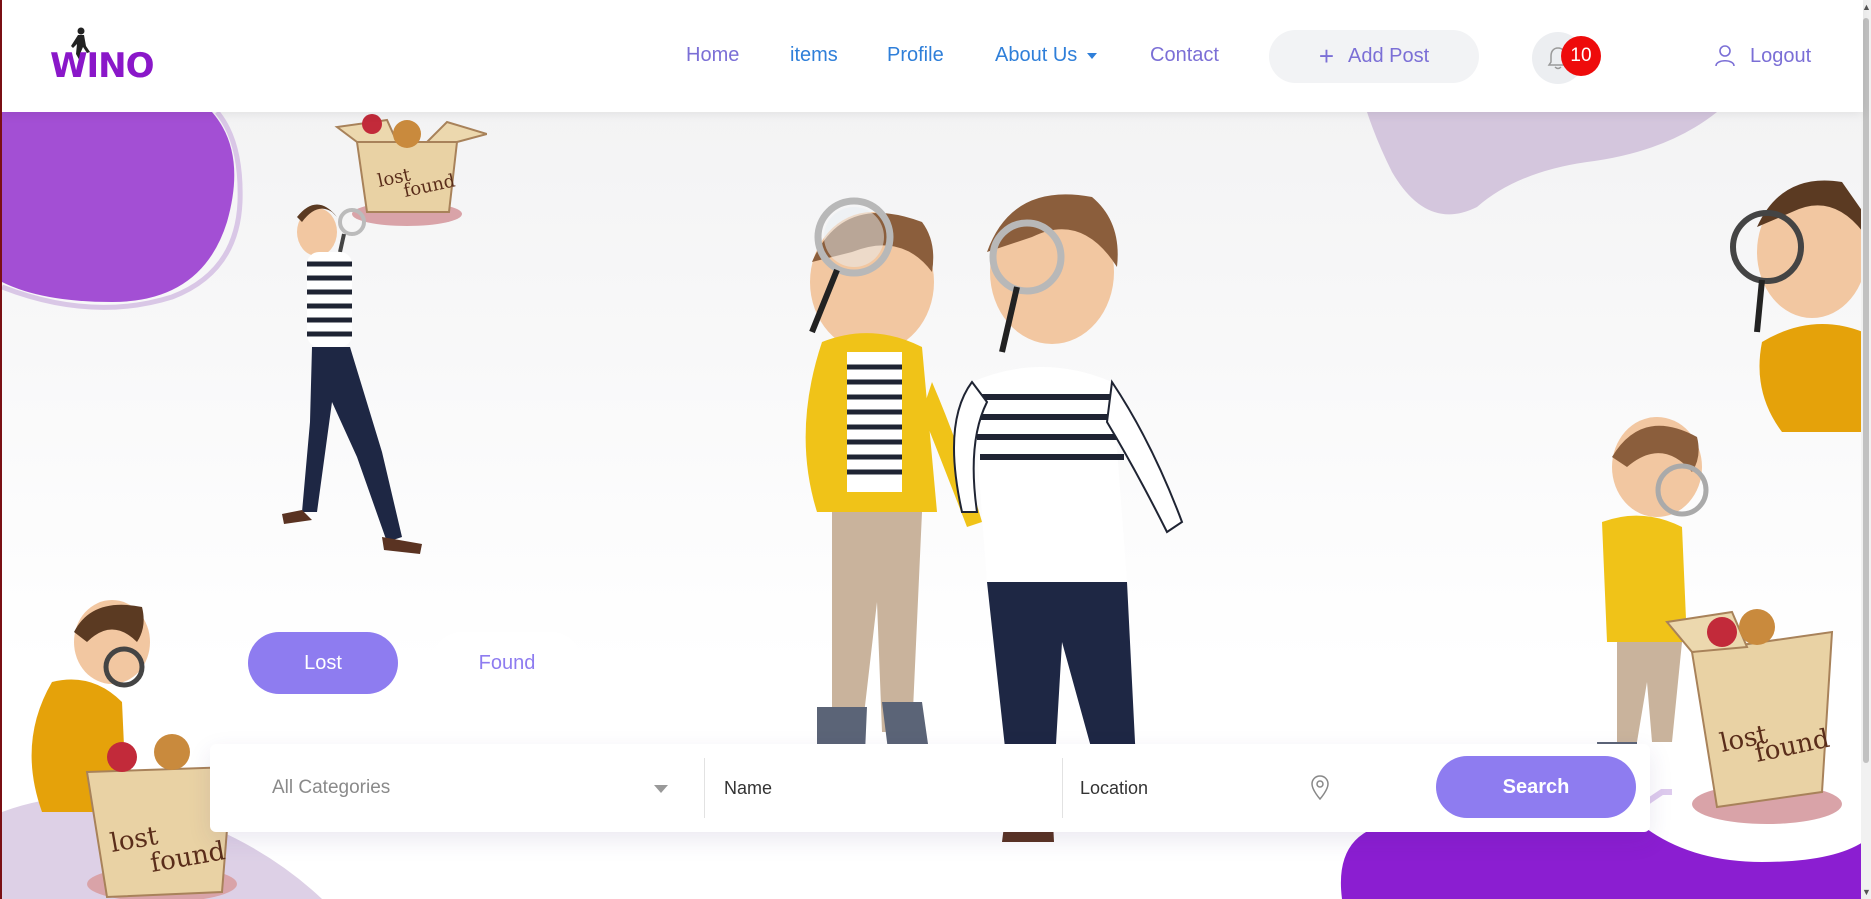 This screenshot has height=899, width=1871. Describe the element at coordinates (915, 55) in the screenshot. I see `nav-profile: Profile` at that location.